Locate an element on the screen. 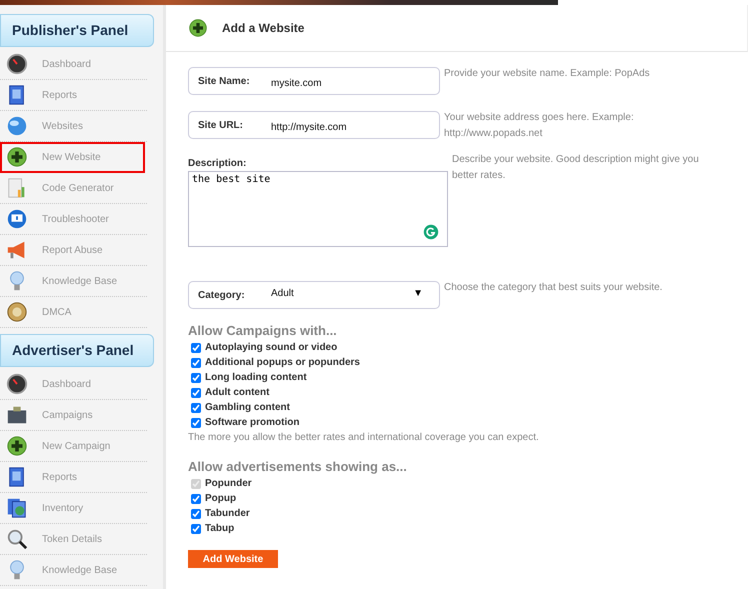 This screenshot has width=748, height=589. description-label: Description: is located at coordinates (218, 163).